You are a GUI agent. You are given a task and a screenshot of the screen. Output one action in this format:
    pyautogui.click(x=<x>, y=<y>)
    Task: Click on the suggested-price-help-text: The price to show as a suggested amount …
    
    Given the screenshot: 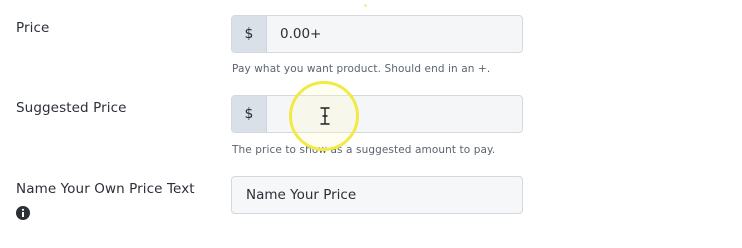 What is the action you would take?
    pyautogui.click(x=364, y=150)
    